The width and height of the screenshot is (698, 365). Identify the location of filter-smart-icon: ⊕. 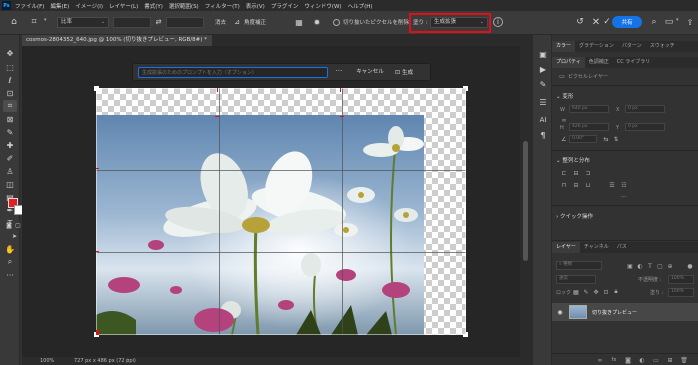
(670, 266).